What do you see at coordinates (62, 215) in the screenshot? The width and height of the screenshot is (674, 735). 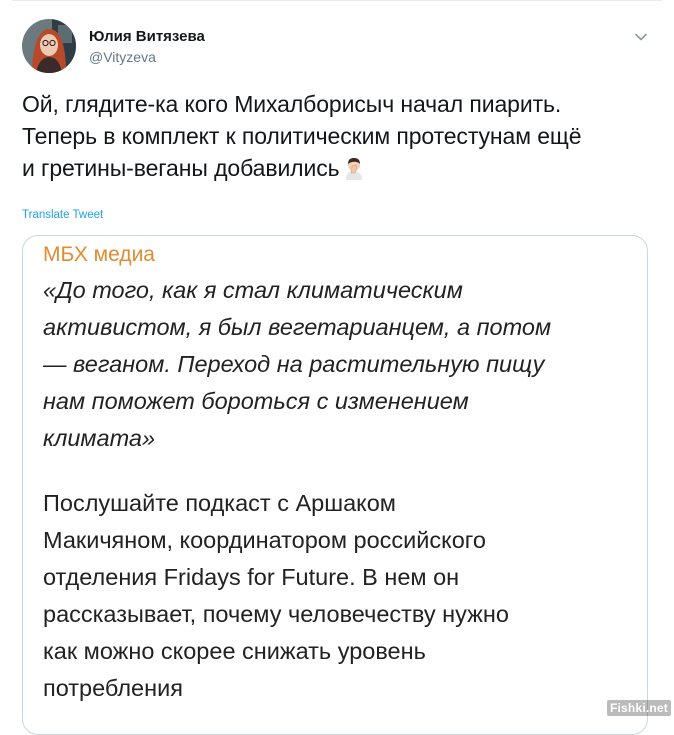 I see `translate-tweet-link: Translate Tweet` at bounding box center [62, 215].